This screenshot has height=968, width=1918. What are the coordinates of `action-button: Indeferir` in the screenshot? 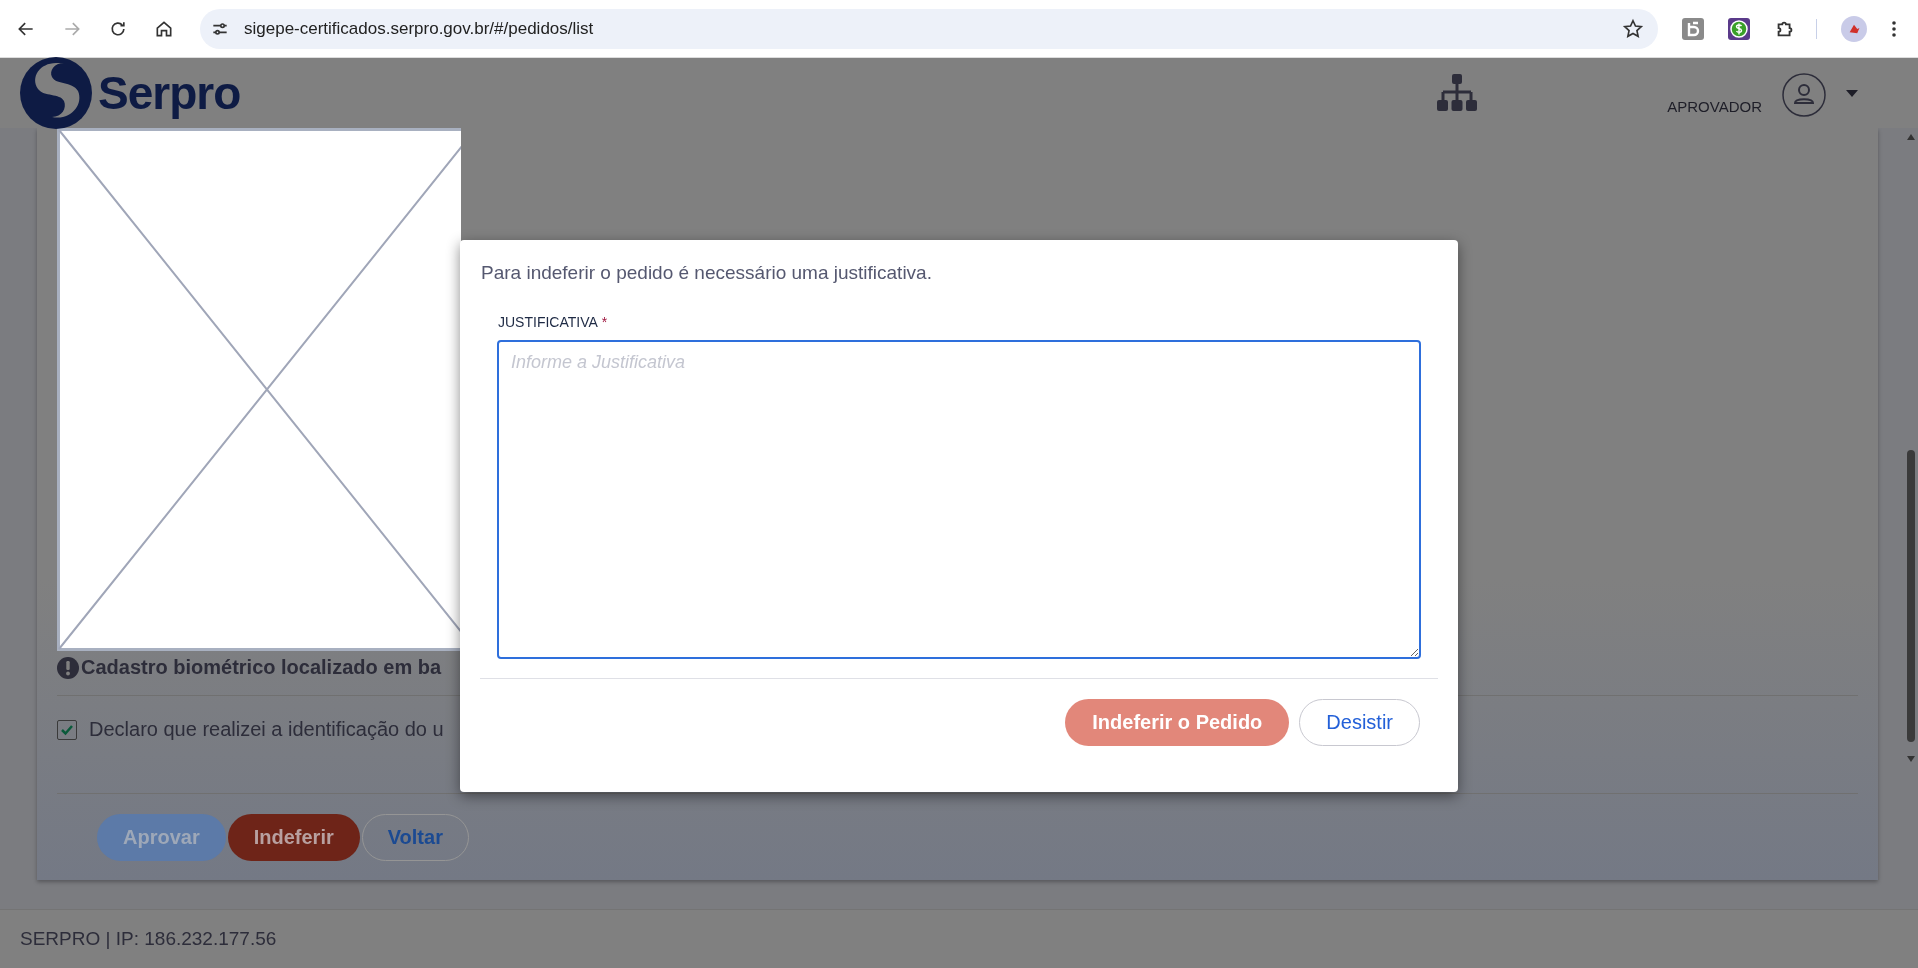 It's located at (293, 837).